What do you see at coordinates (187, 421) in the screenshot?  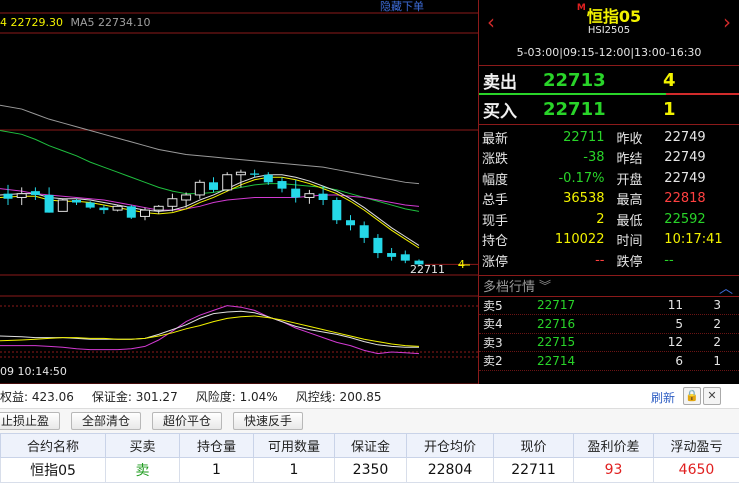 I see `market-close-button: 超价平仓` at bounding box center [187, 421].